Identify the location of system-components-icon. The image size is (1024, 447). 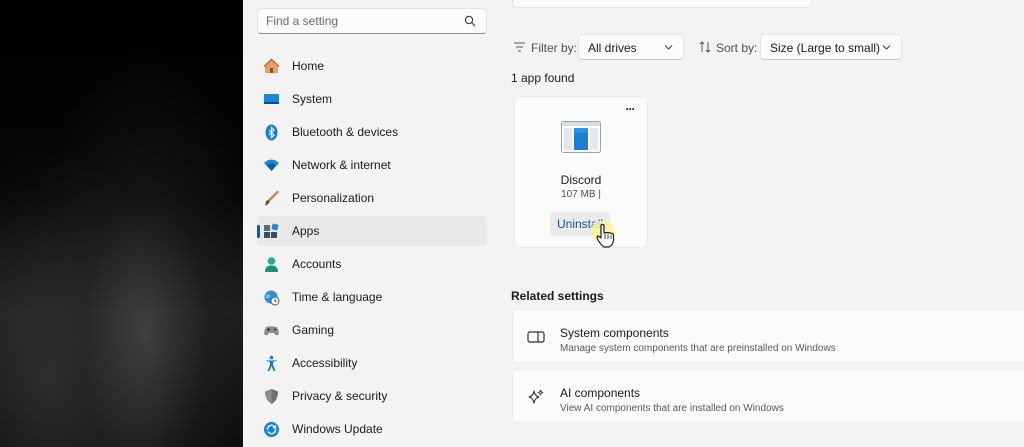
(536, 337).